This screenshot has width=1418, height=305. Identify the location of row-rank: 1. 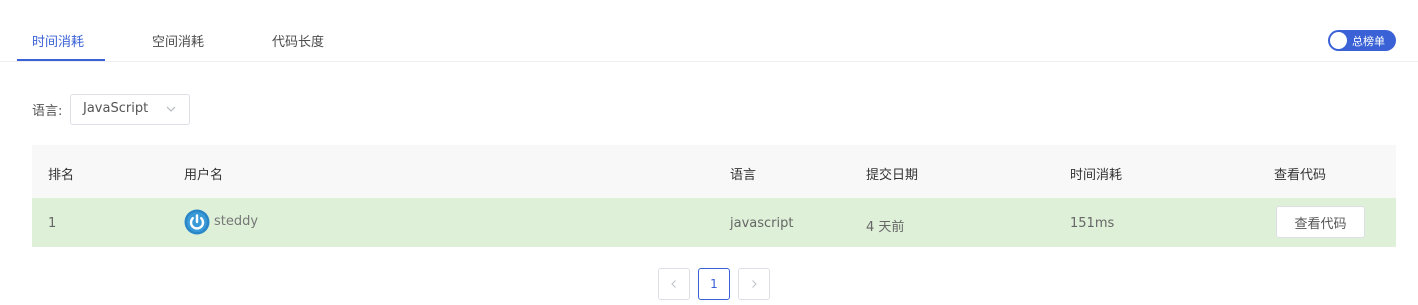
(52, 223).